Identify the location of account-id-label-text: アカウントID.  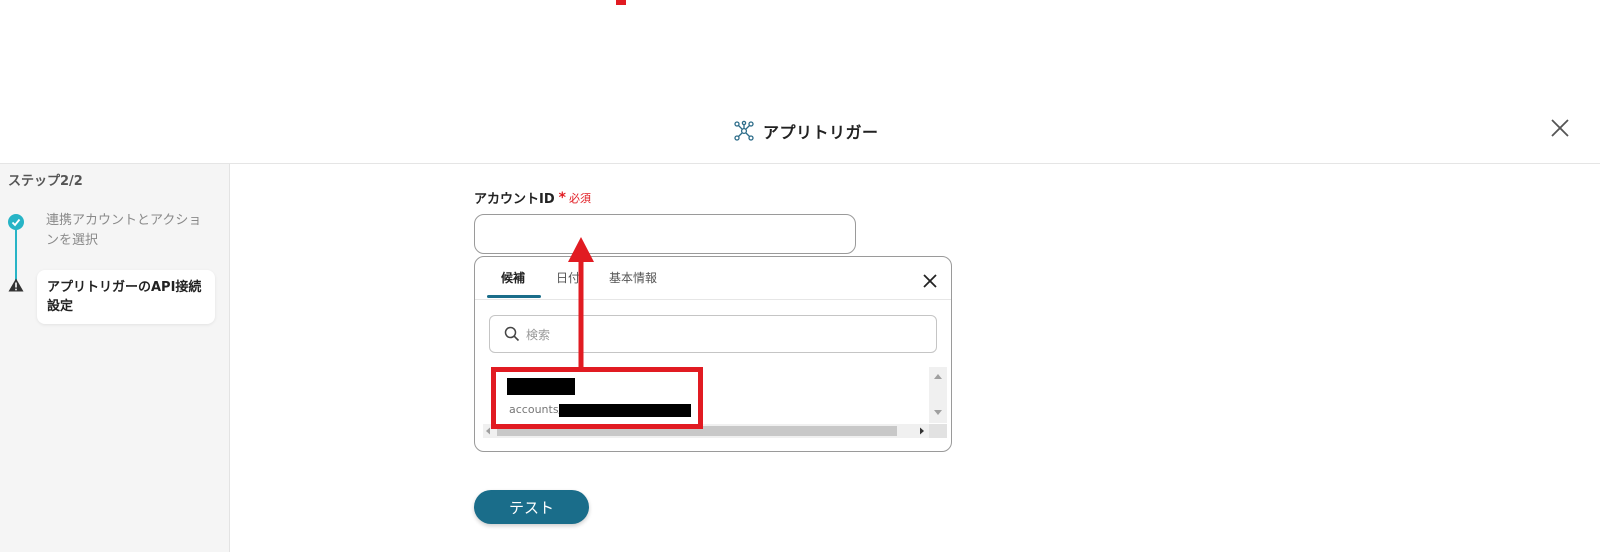
(514, 199).